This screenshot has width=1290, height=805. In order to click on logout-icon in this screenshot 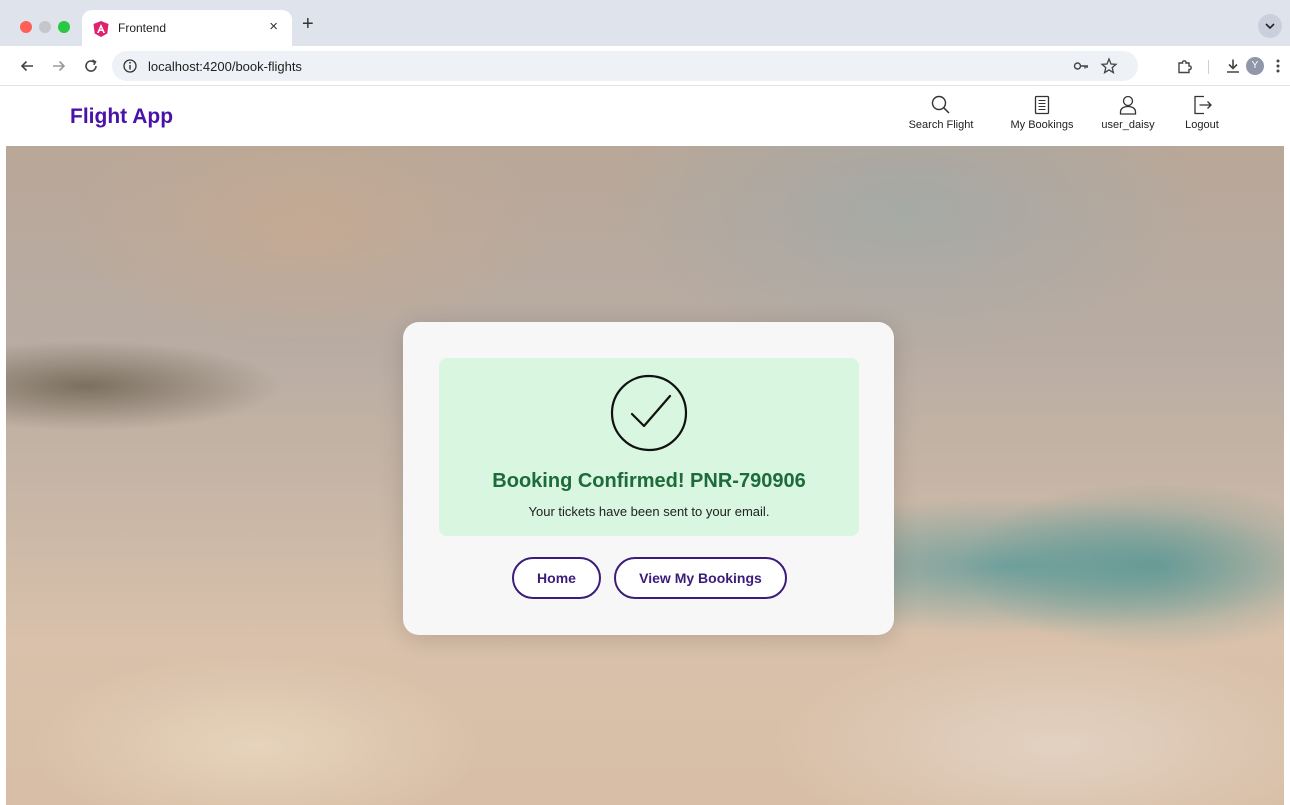, I will do `click(1203, 105)`.